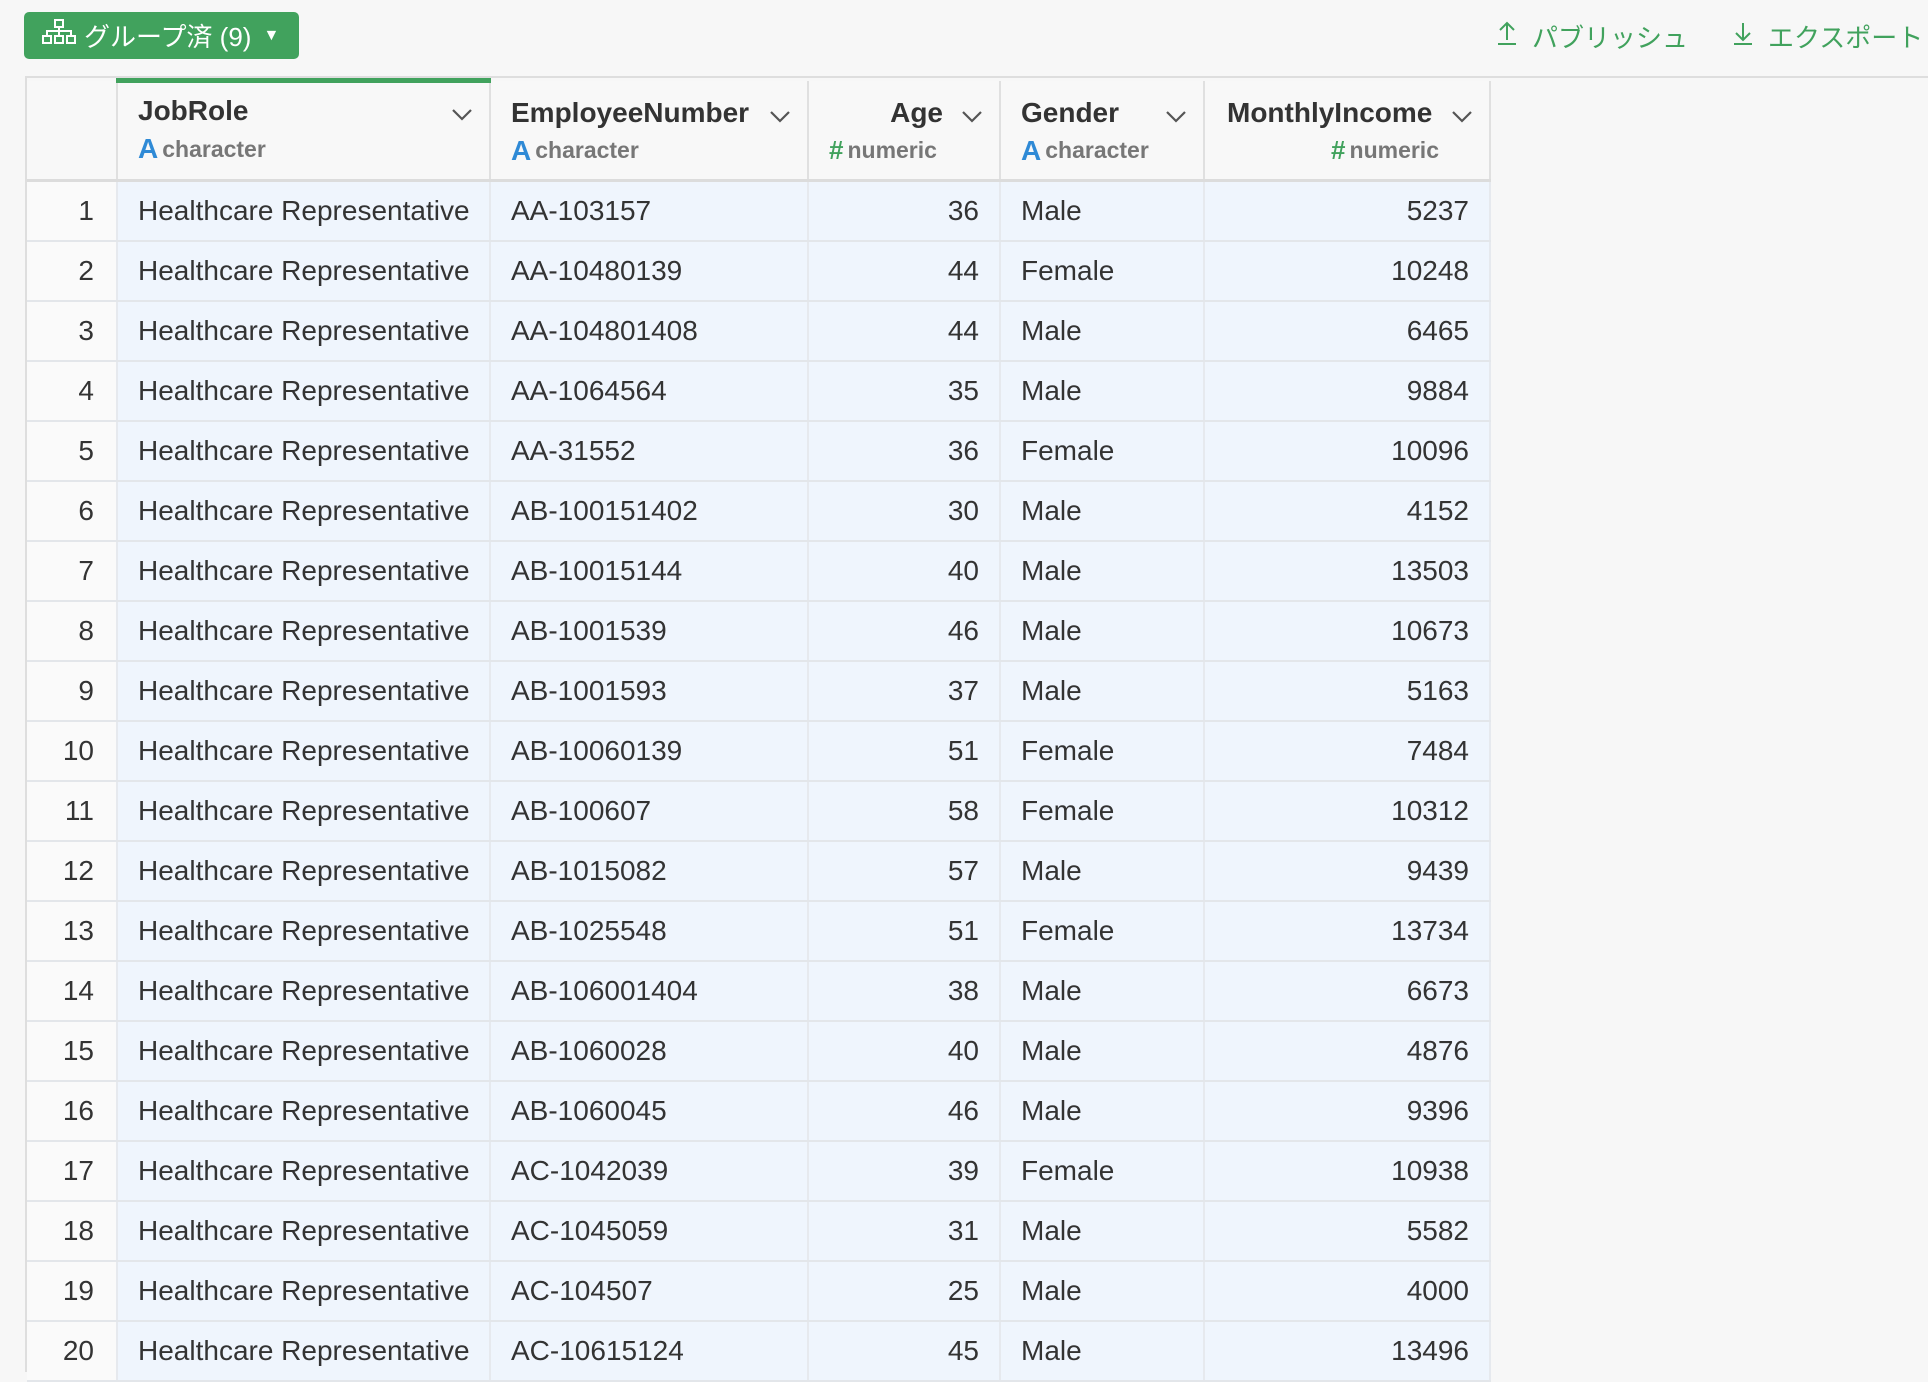  I want to click on cell-monthlyincome: 10312, so click(1347, 811).